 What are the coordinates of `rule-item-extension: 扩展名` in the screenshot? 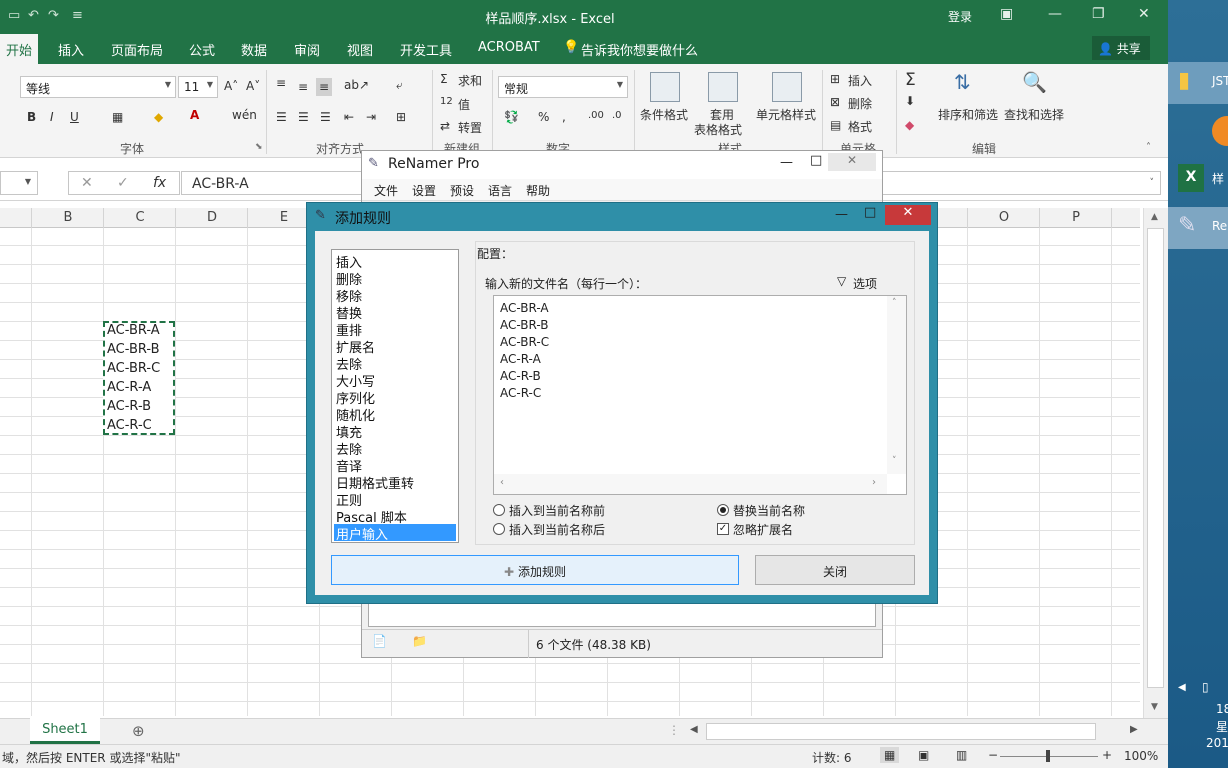 It's located at (395, 346).